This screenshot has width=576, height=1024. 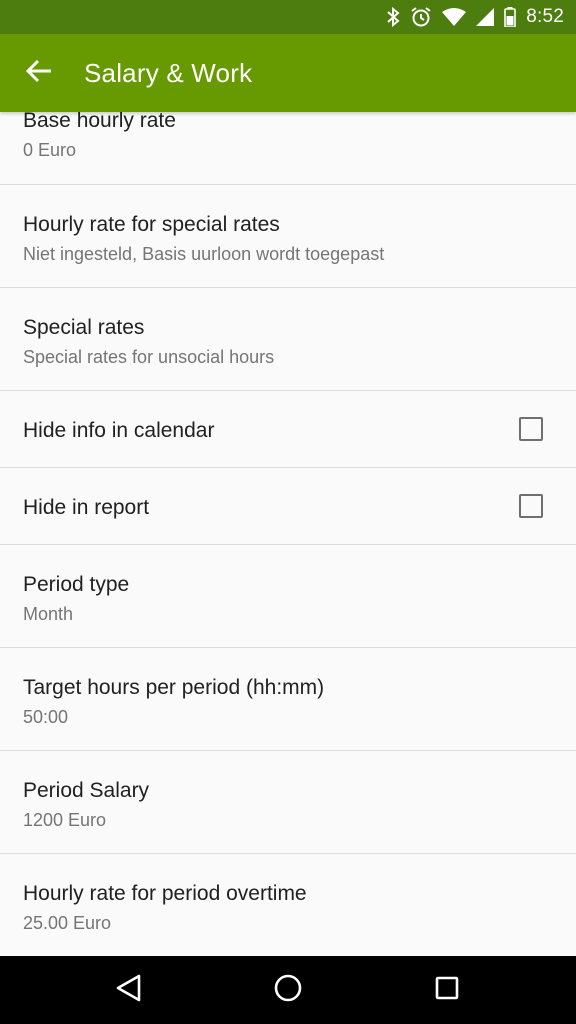 I want to click on setting-hide-info-calendar: Hide info in calendar, so click(x=288, y=429).